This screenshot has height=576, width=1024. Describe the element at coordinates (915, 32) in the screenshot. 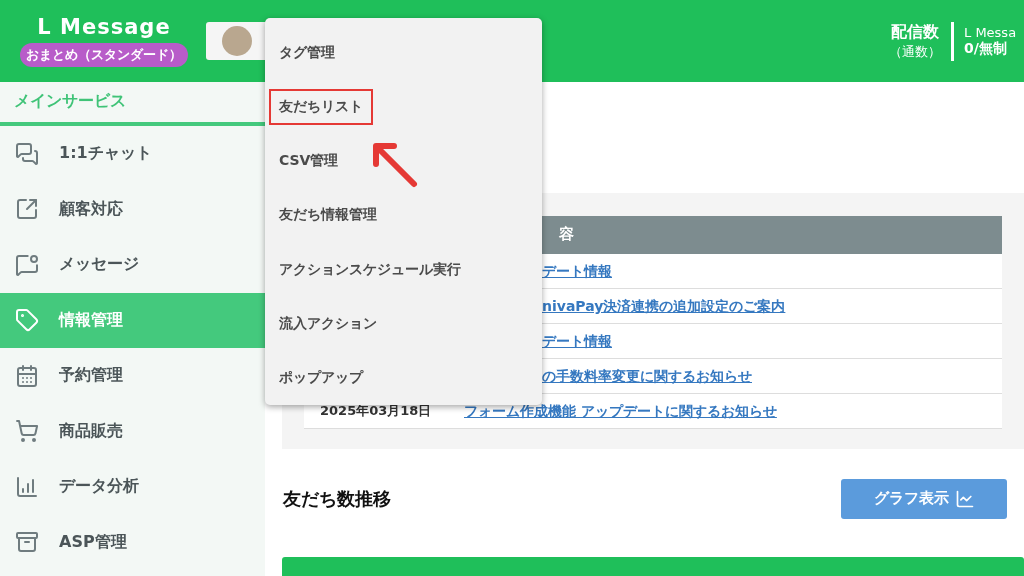

I see `delivery-label: 配信数` at that location.